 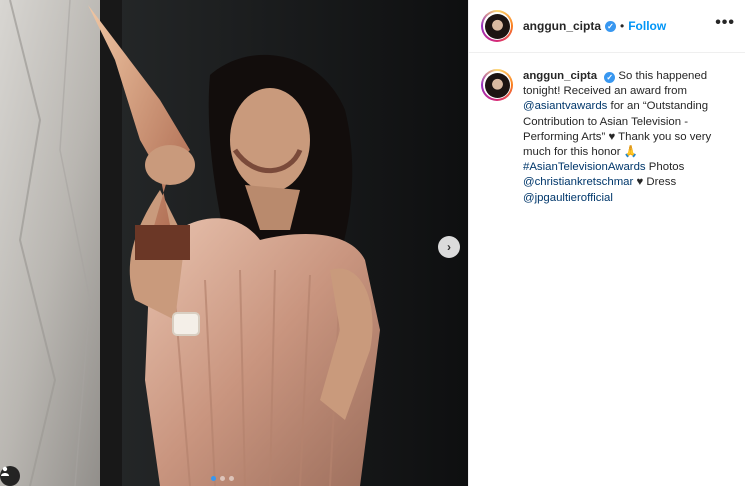 What do you see at coordinates (584, 167) in the screenshot?
I see `hashtag-link: #AsianTelevisionAwards` at bounding box center [584, 167].